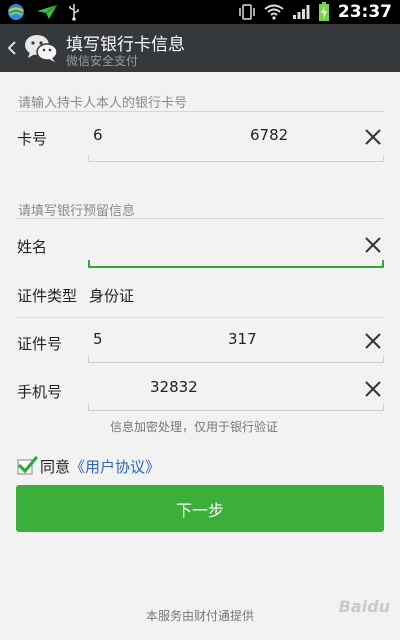 The image size is (400, 640). Describe the element at coordinates (223, 342) in the screenshot. I see `id-number-input` at that location.